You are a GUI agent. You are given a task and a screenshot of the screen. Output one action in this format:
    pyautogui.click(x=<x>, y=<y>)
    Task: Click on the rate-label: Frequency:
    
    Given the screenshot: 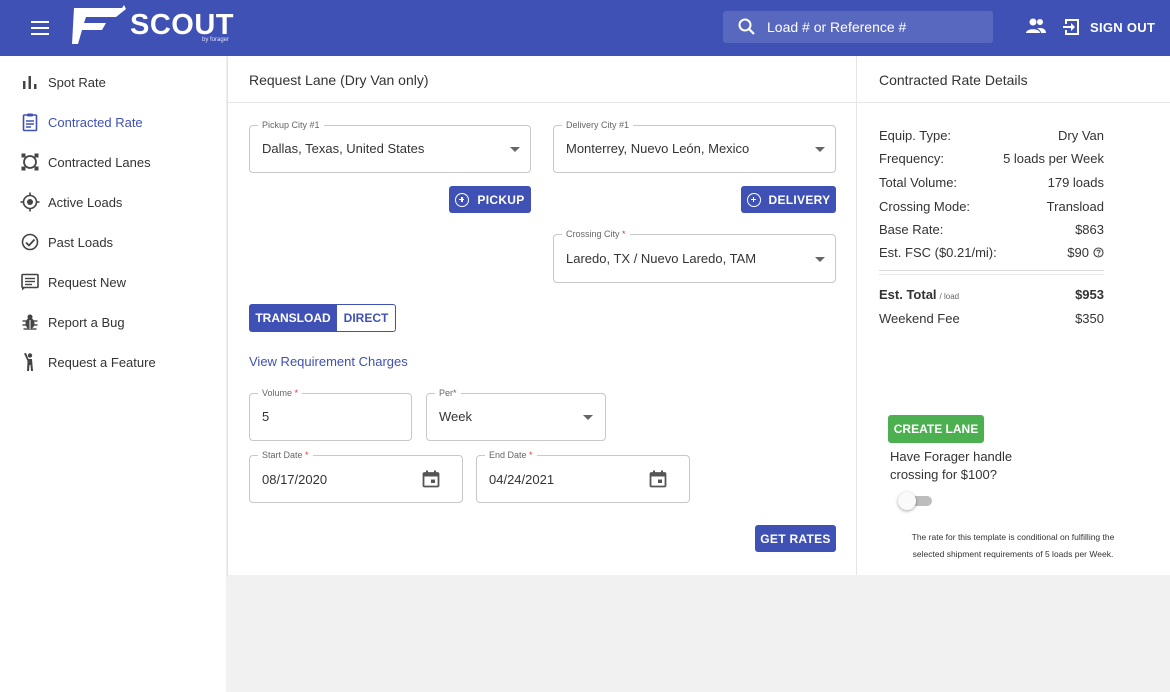 What is the action you would take?
    pyautogui.click(x=912, y=158)
    